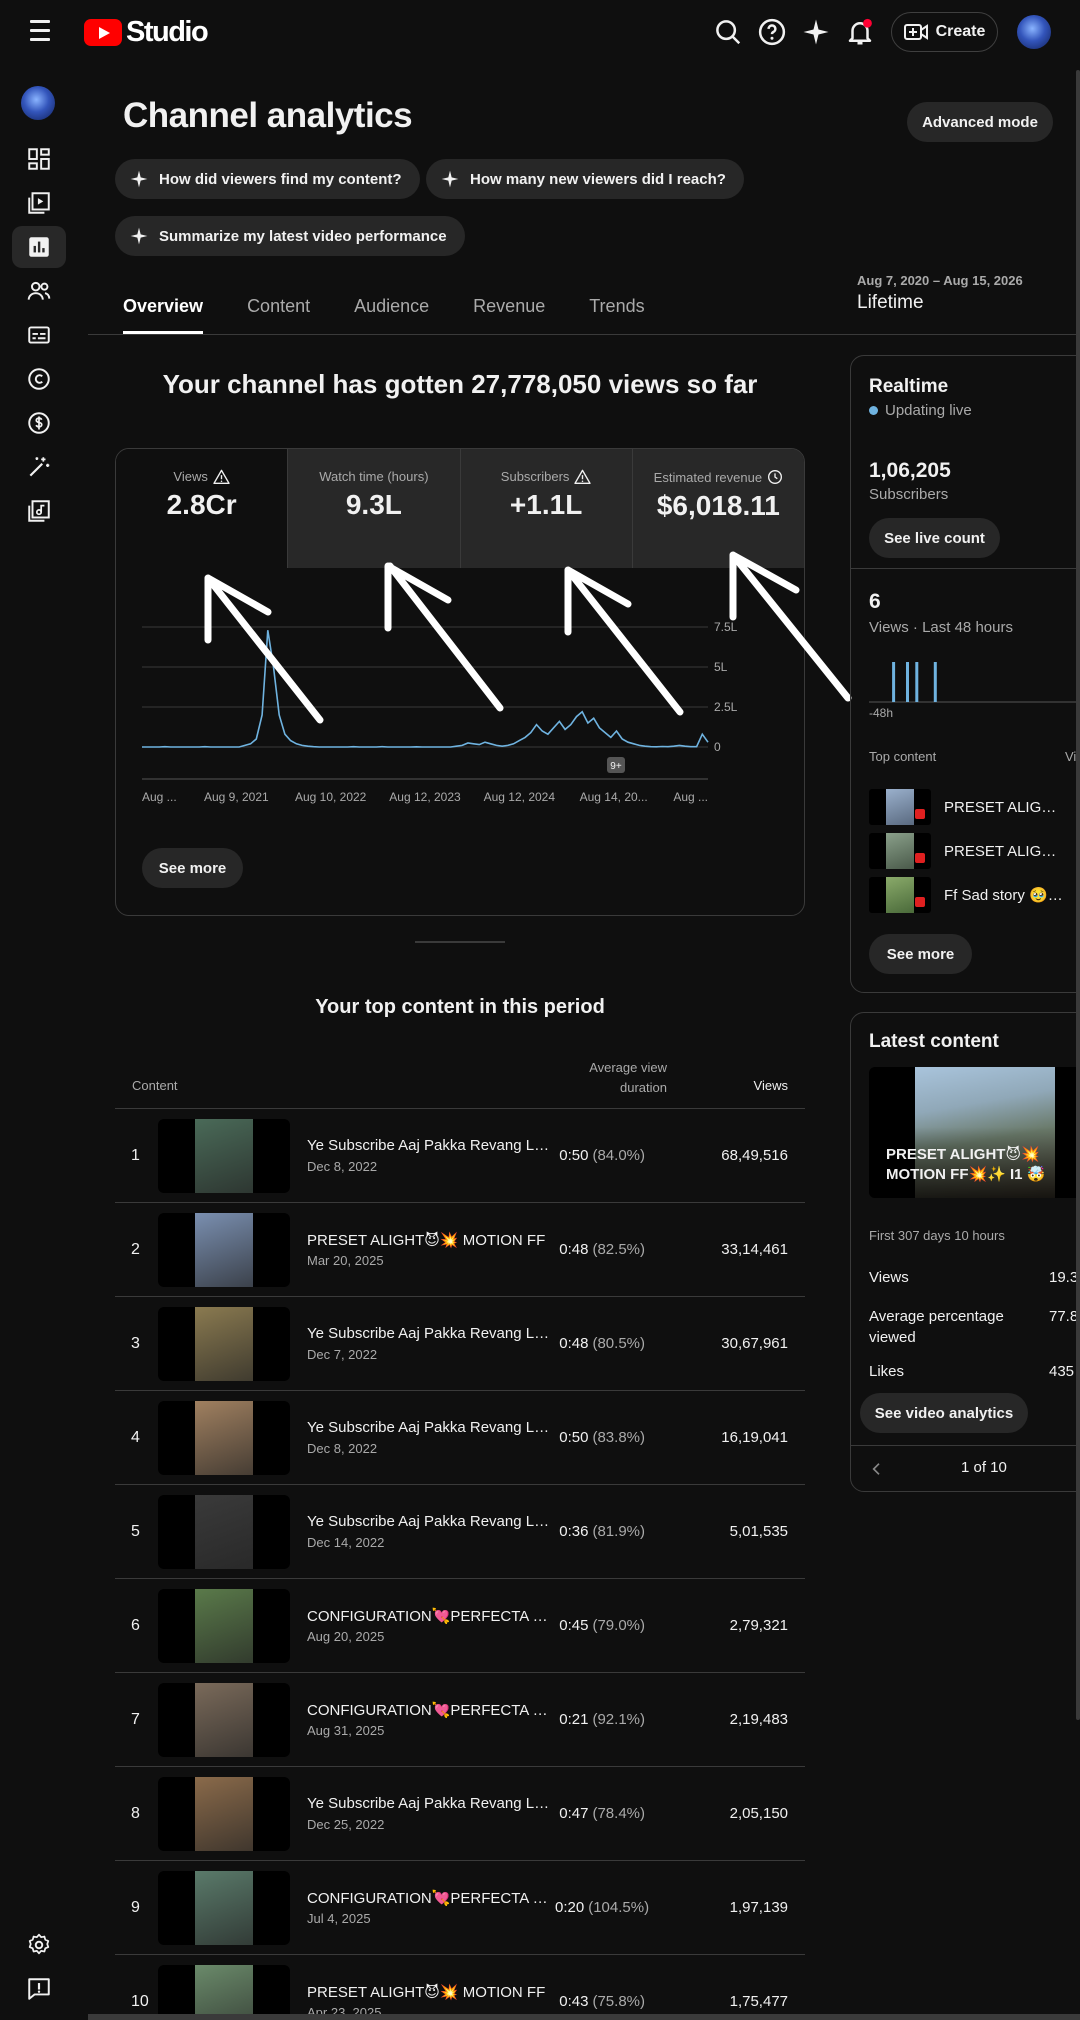 The image size is (1080, 2020). I want to click on chevron-left-icon, so click(877, 1469).